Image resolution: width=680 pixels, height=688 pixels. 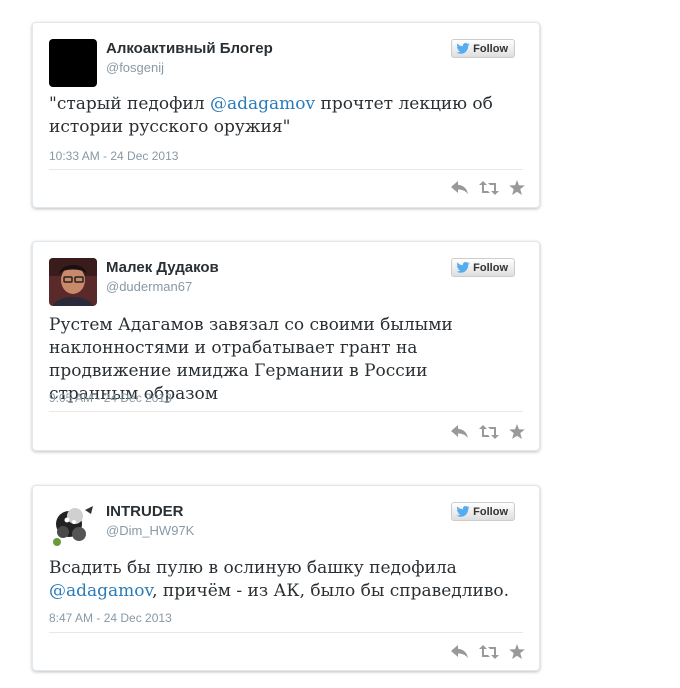 What do you see at coordinates (135, 67) in the screenshot?
I see `author-handle: @fosgenij` at bounding box center [135, 67].